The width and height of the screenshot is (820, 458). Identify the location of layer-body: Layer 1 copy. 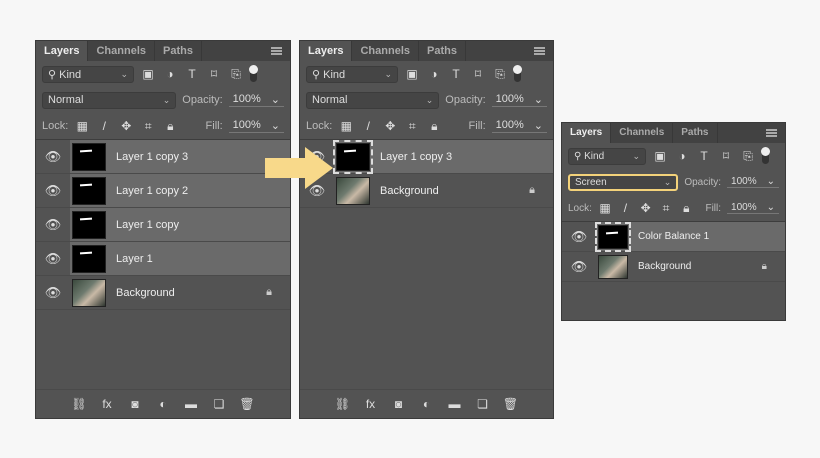
(180, 224).